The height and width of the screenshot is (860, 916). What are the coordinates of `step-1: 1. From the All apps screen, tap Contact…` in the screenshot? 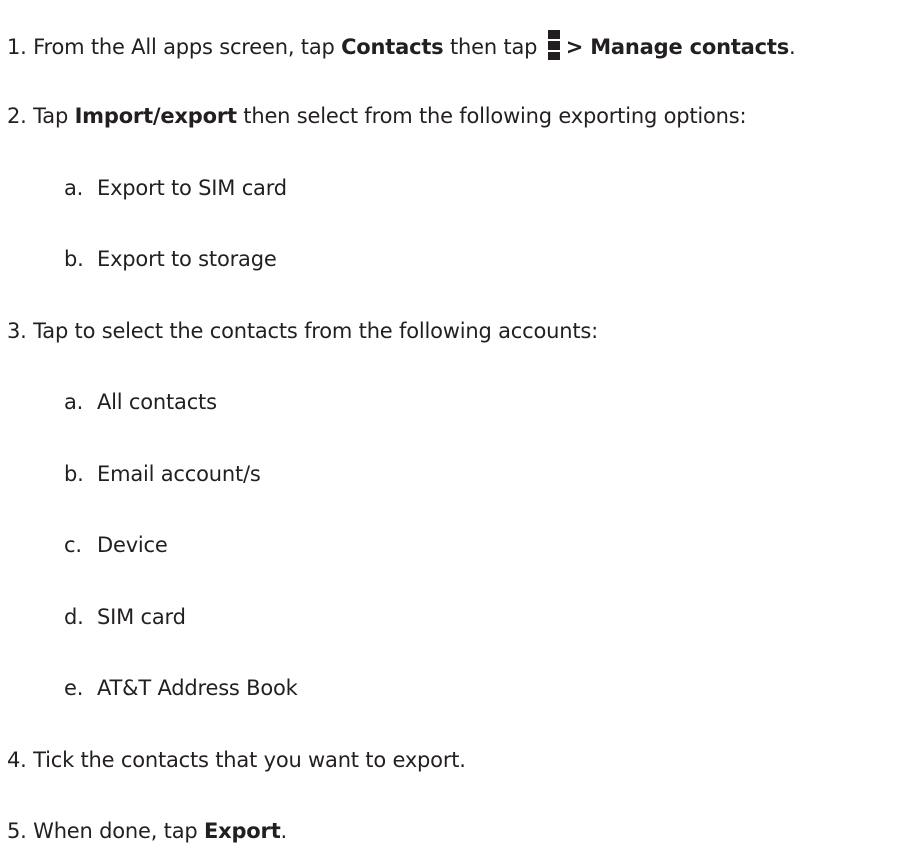 It's located at (401, 45).